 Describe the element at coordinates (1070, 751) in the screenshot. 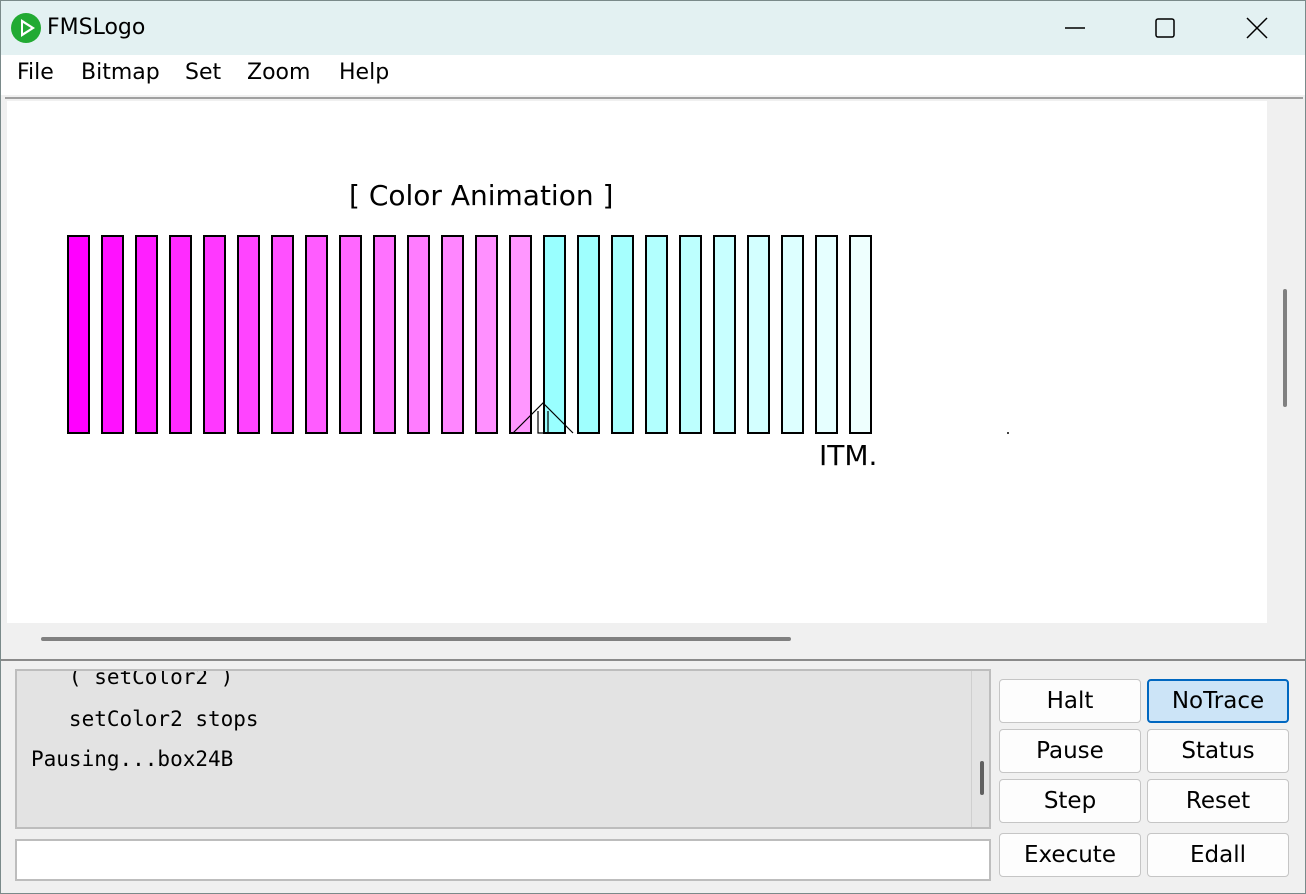

I see `pause-button: Pause` at that location.